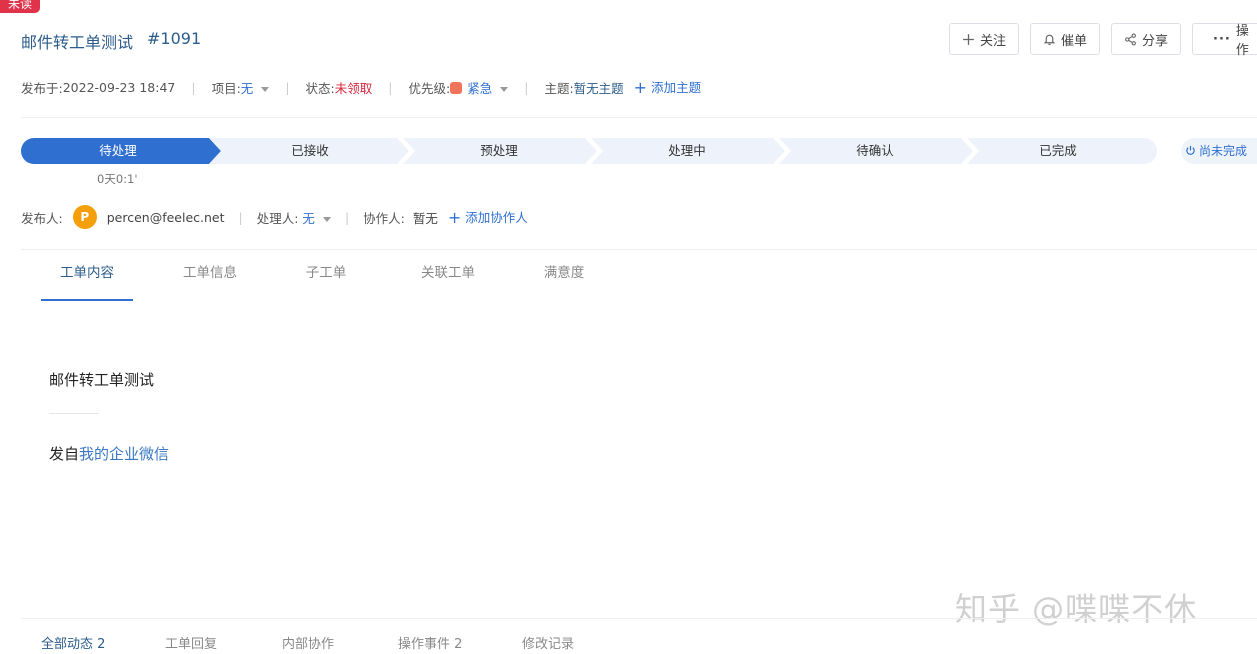 Image resolution: width=1257 pixels, height=654 pixels. I want to click on project-select: 无, so click(255, 87).